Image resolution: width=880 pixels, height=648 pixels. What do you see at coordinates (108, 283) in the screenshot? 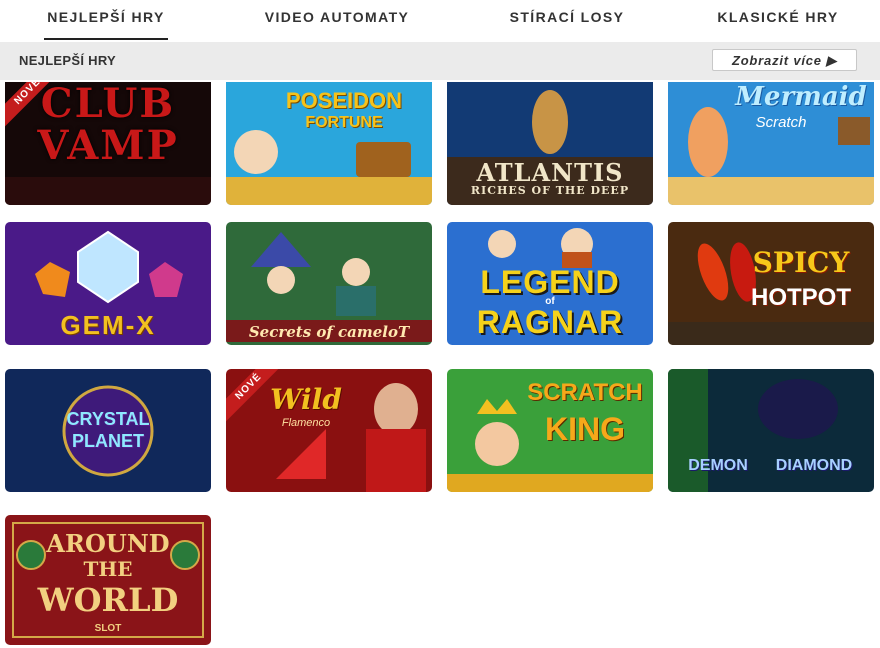
I see `game-tile-gem-x: GEM-X` at bounding box center [108, 283].